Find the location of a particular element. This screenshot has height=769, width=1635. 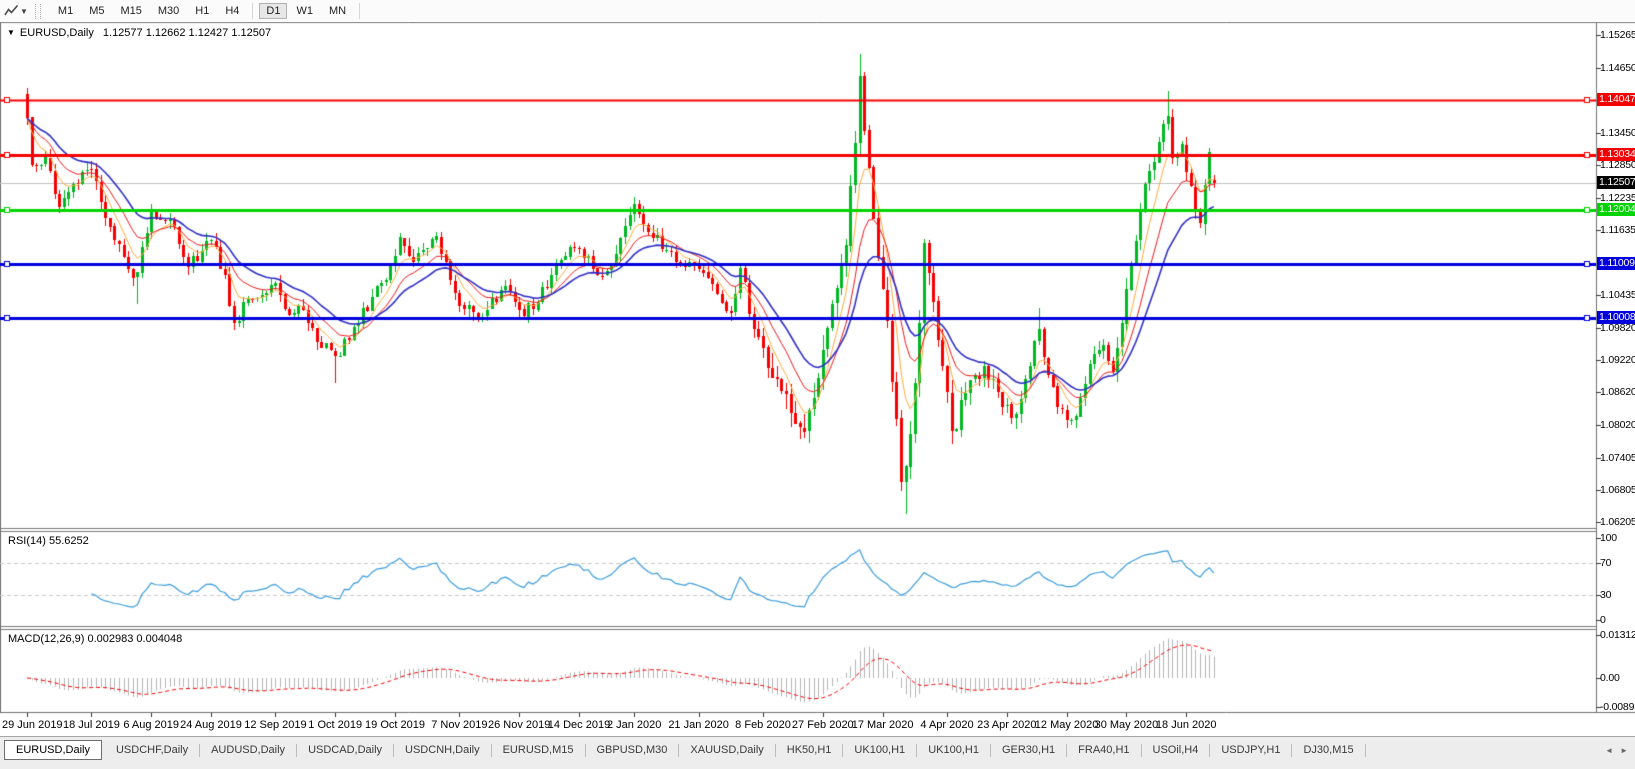

chart-tab-audusd-daily: AUDUSD,Daily is located at coordinates (248, 750).